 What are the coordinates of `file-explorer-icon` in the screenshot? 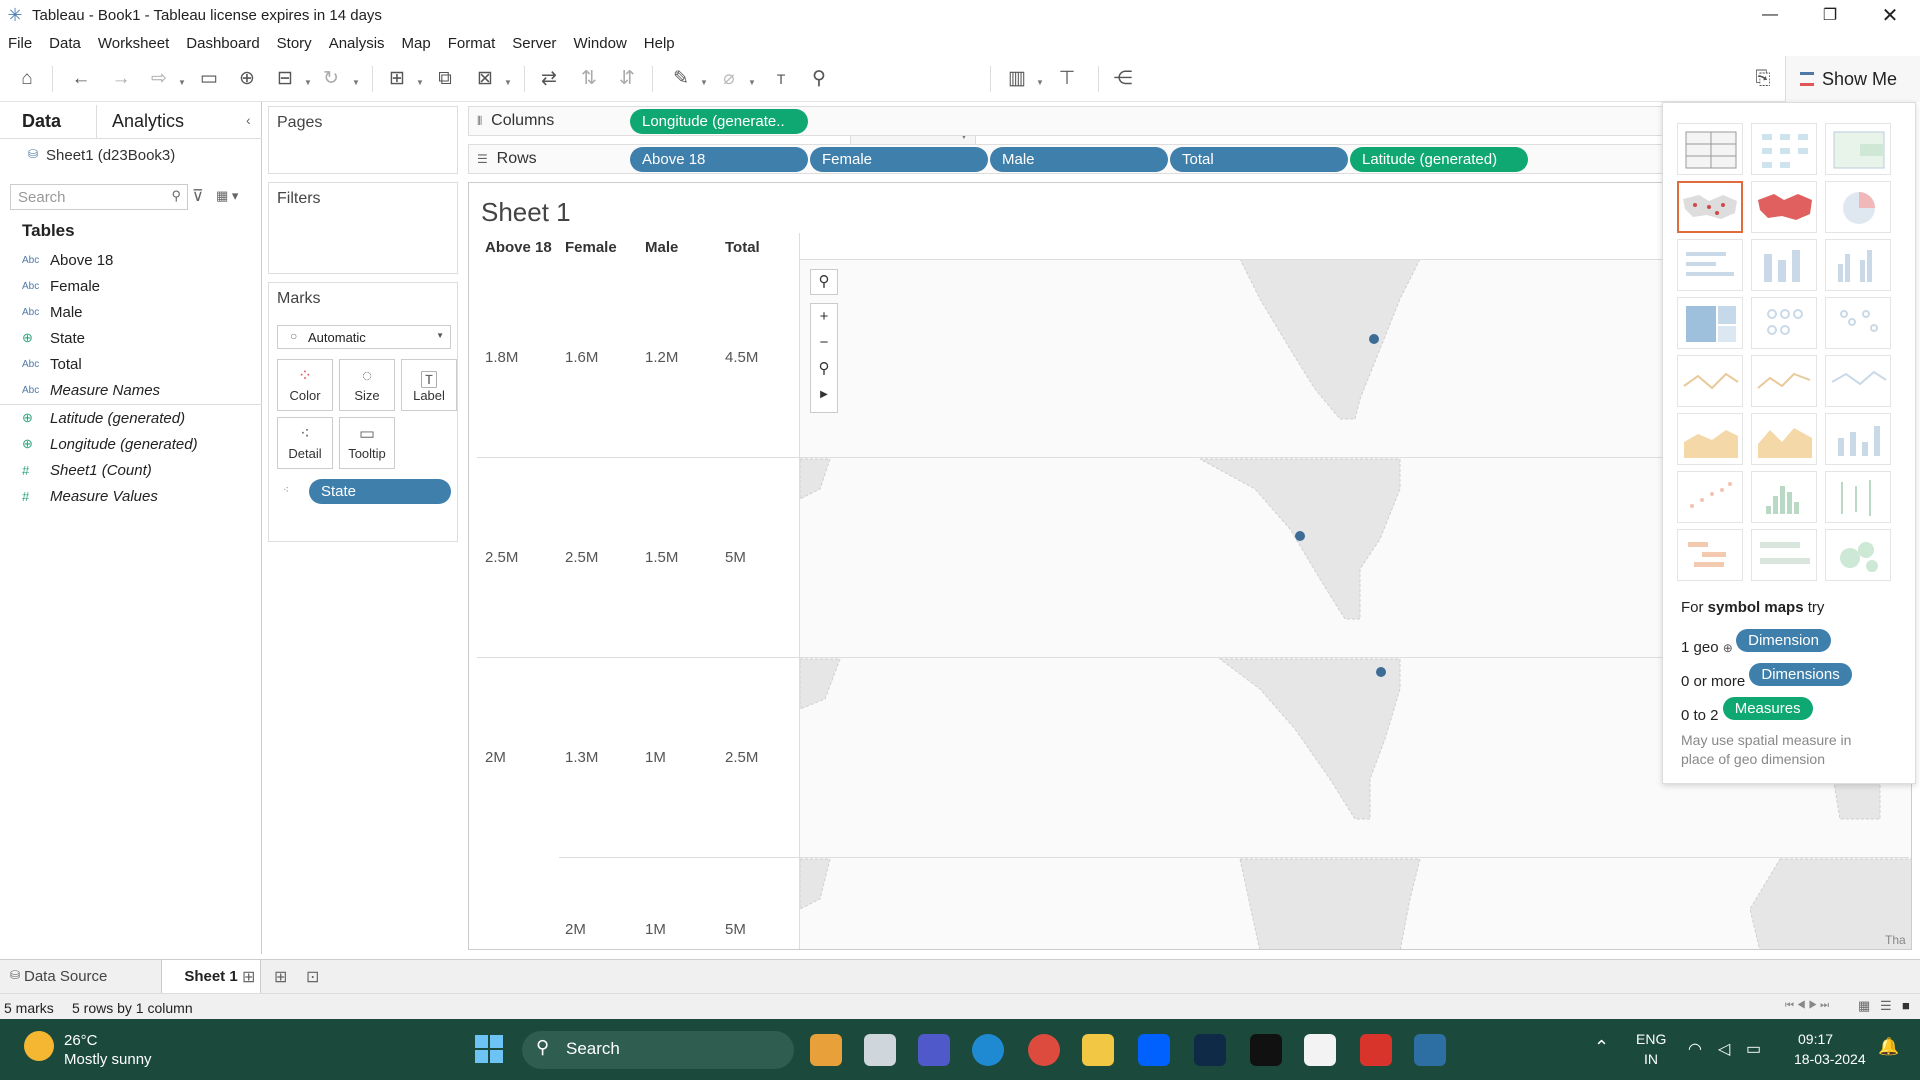 It's located at (1098, 1050).